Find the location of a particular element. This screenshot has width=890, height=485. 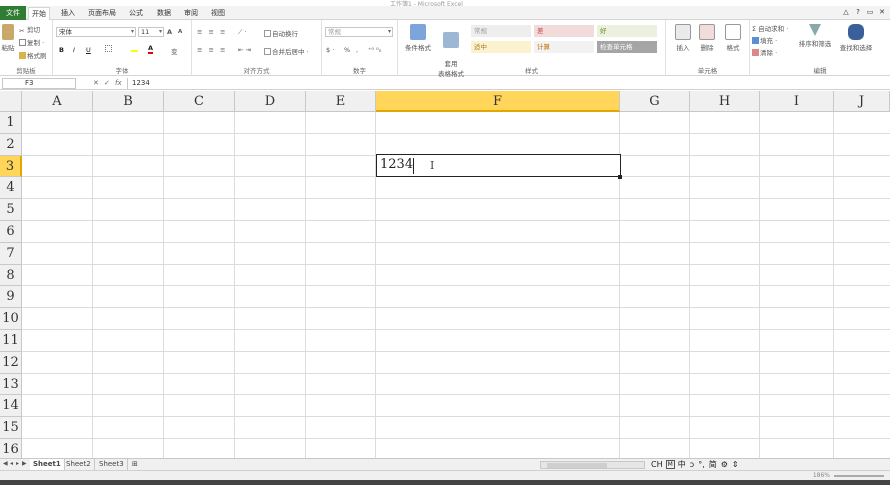

clear-button: 清除 · is located at coordinates (764, 52).